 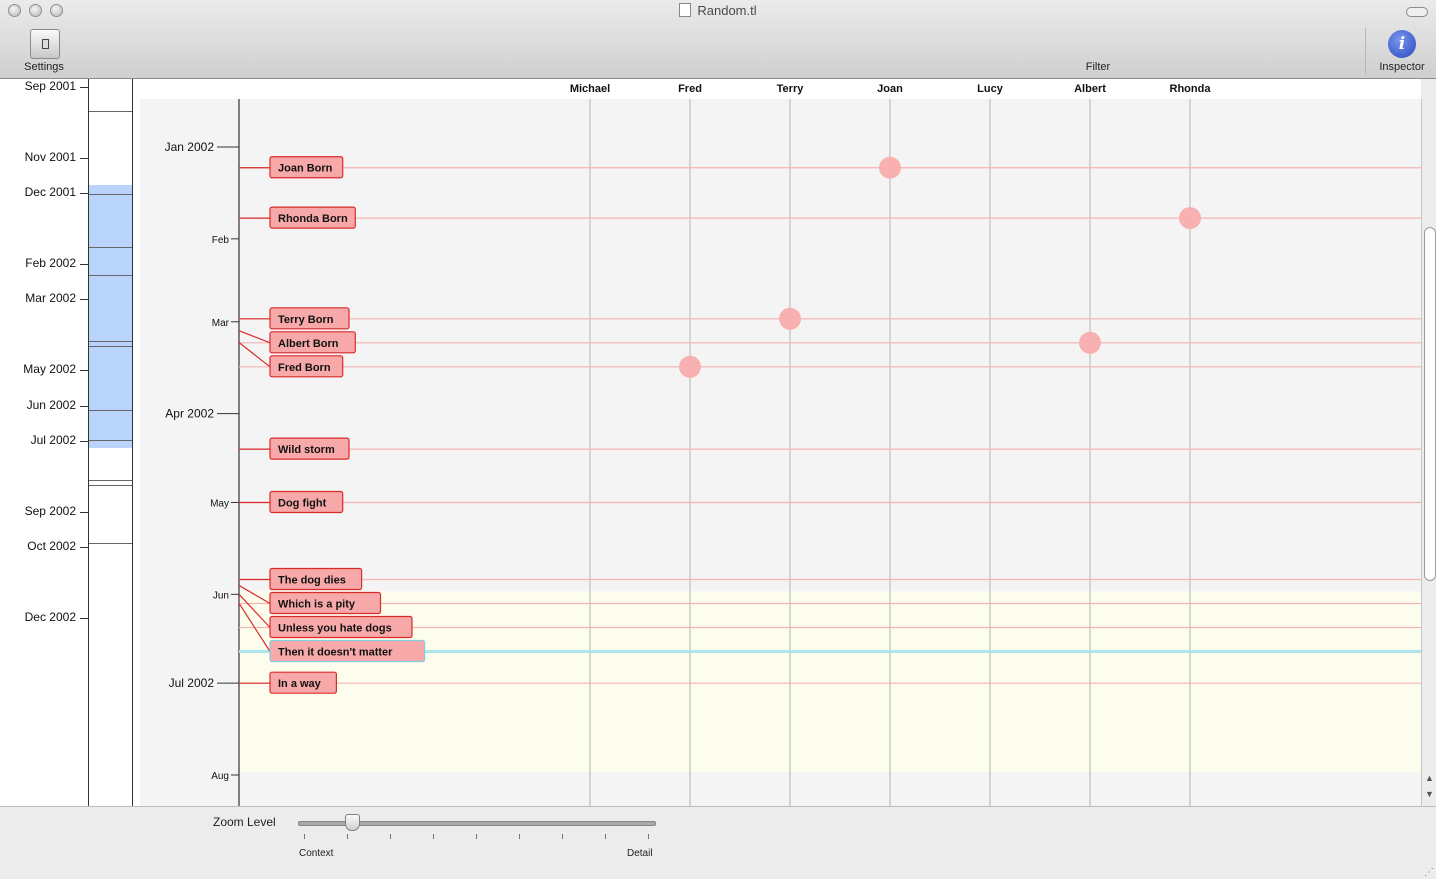 I want to click on event-box: Terry Born, so click(x=309, y=318).